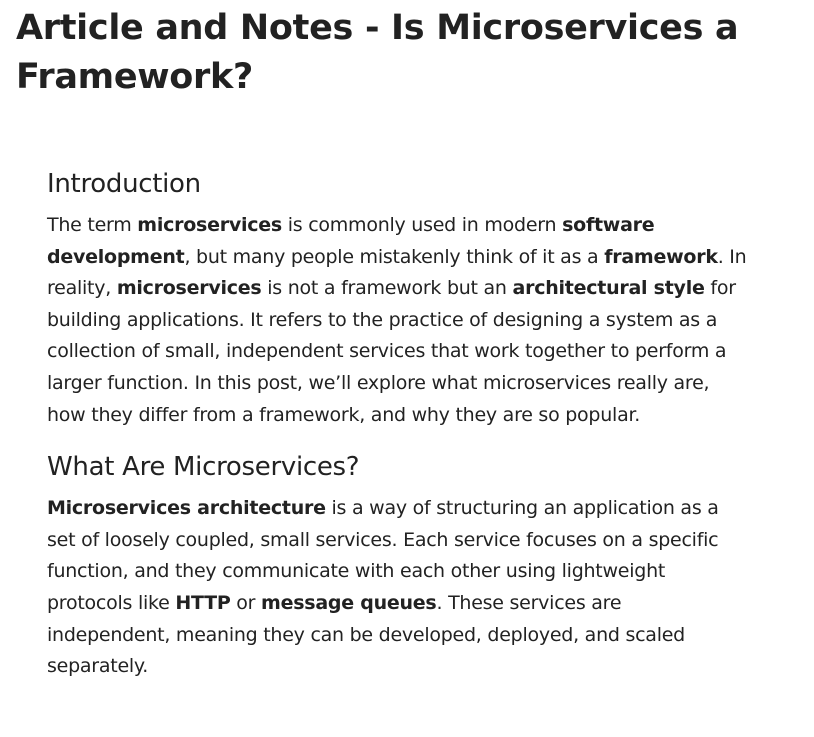 The height and width of the screenshot is (737, 814). Describe the element at coordinates (203, 602) in the screenshot. I see `bold-term: HTTP` at that location.